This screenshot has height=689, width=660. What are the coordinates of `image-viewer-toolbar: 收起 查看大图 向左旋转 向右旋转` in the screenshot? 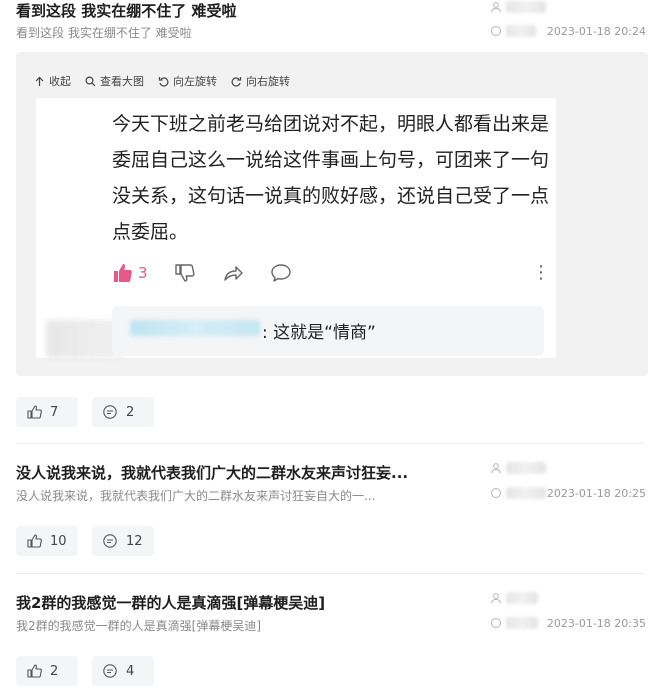 It's located at (162, 81).